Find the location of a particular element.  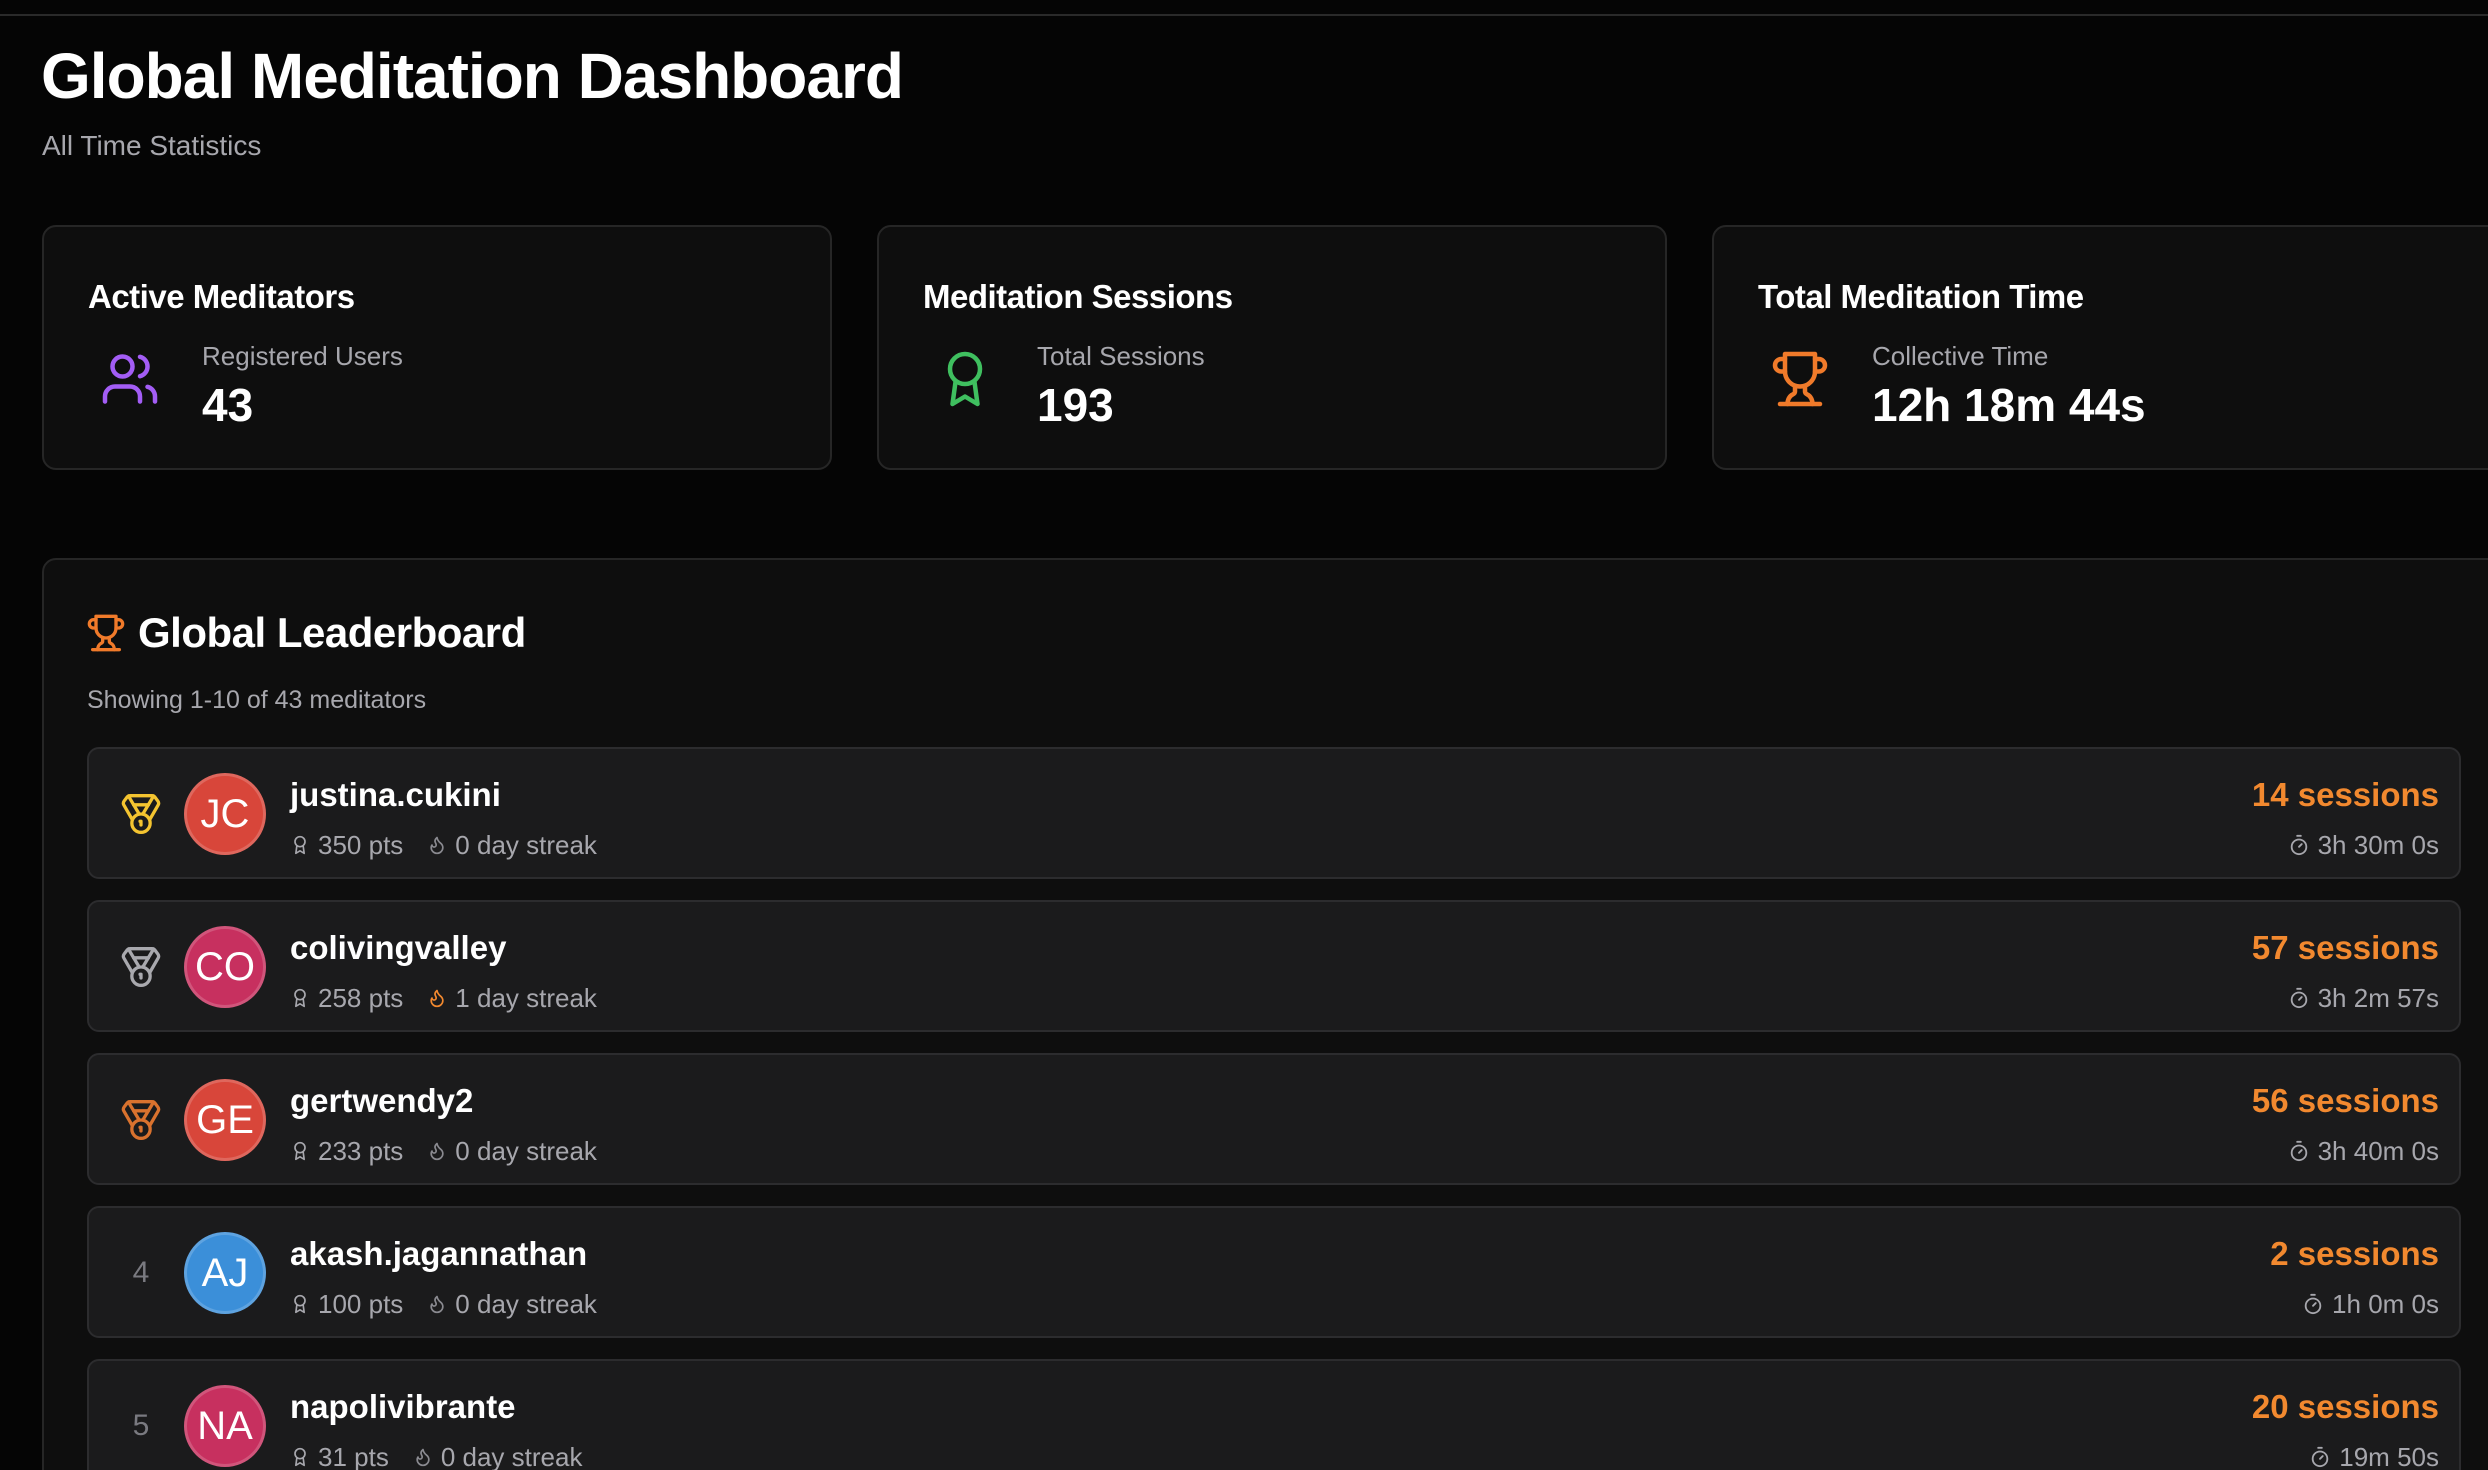

stat-title: Total Meditation Time is located at coordinates (1921, 296).